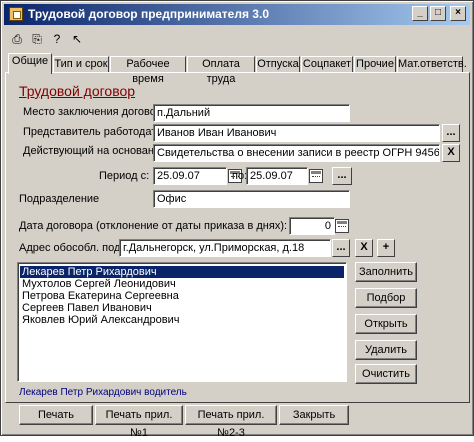 This screenshot has width=474, height=442. What do you see at coordinates (57, 39) in the screenshot?
I see `help-icon: ?` at bounding box center [57, 39].